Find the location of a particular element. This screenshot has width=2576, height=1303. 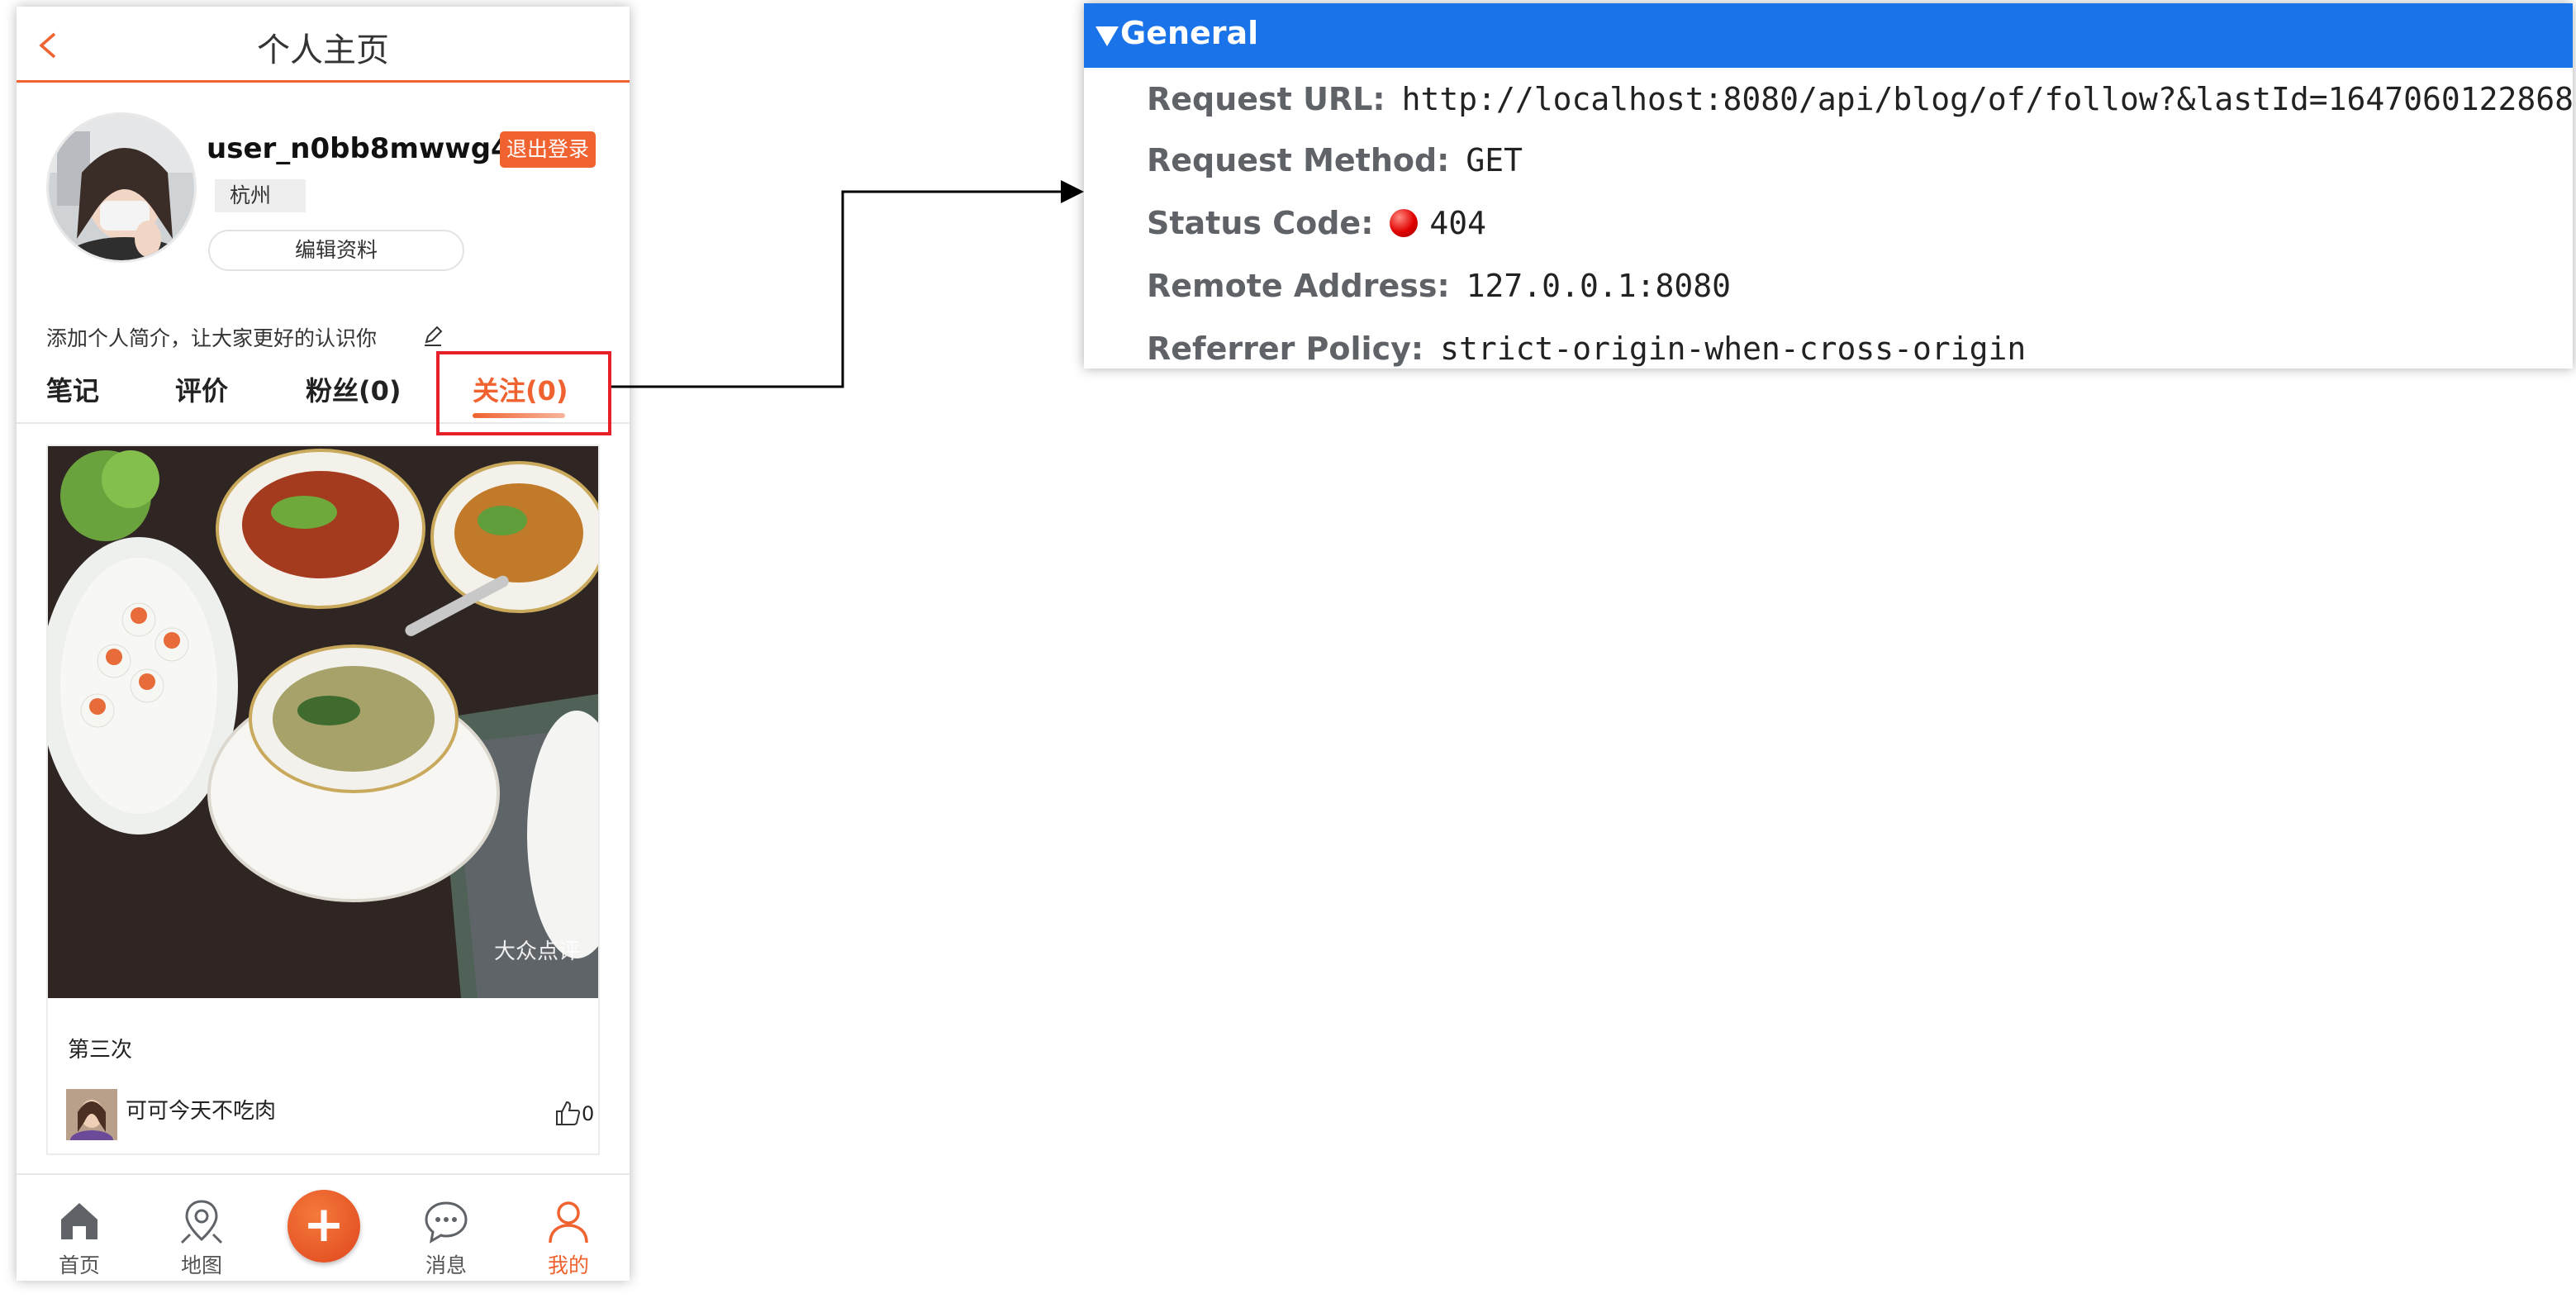

nav-mine-label: 我的 is located at coordinates (568, 1265).